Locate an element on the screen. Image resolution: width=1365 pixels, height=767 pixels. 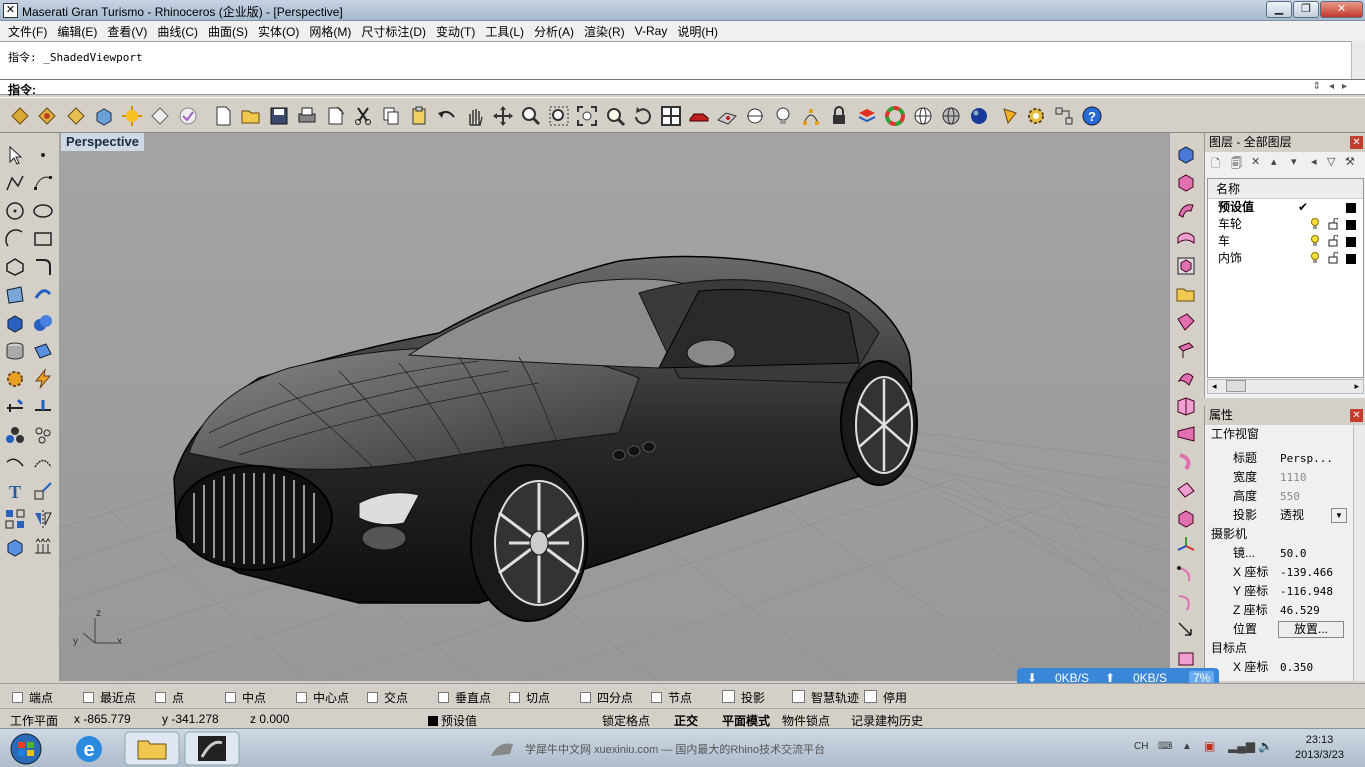
keyboard-icon: ⌨ is located at coordinates (1165, 746).